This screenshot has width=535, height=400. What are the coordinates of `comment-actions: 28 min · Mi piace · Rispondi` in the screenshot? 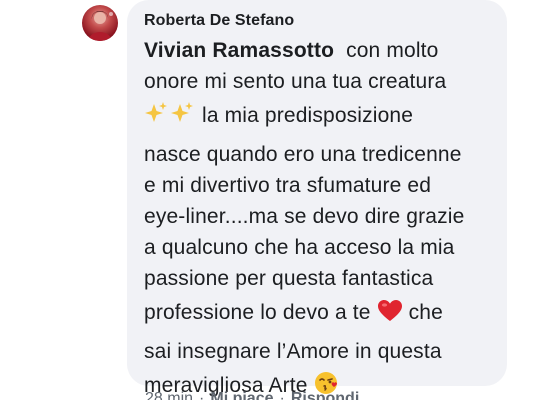 It's located at (252, 395).